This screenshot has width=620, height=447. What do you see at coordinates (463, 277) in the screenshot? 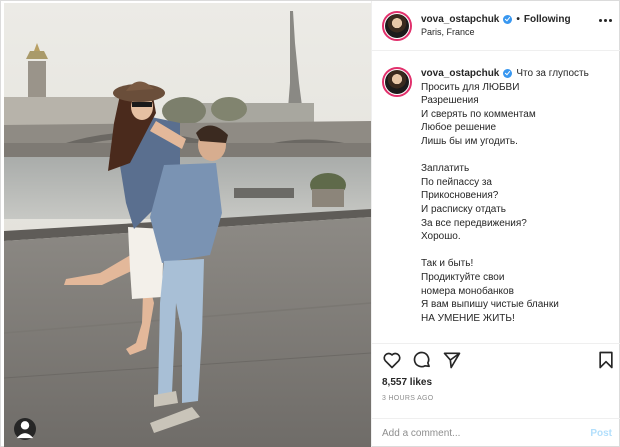
I see `caption-line: Продиктуйте свои` at bounding box center [463, 277].